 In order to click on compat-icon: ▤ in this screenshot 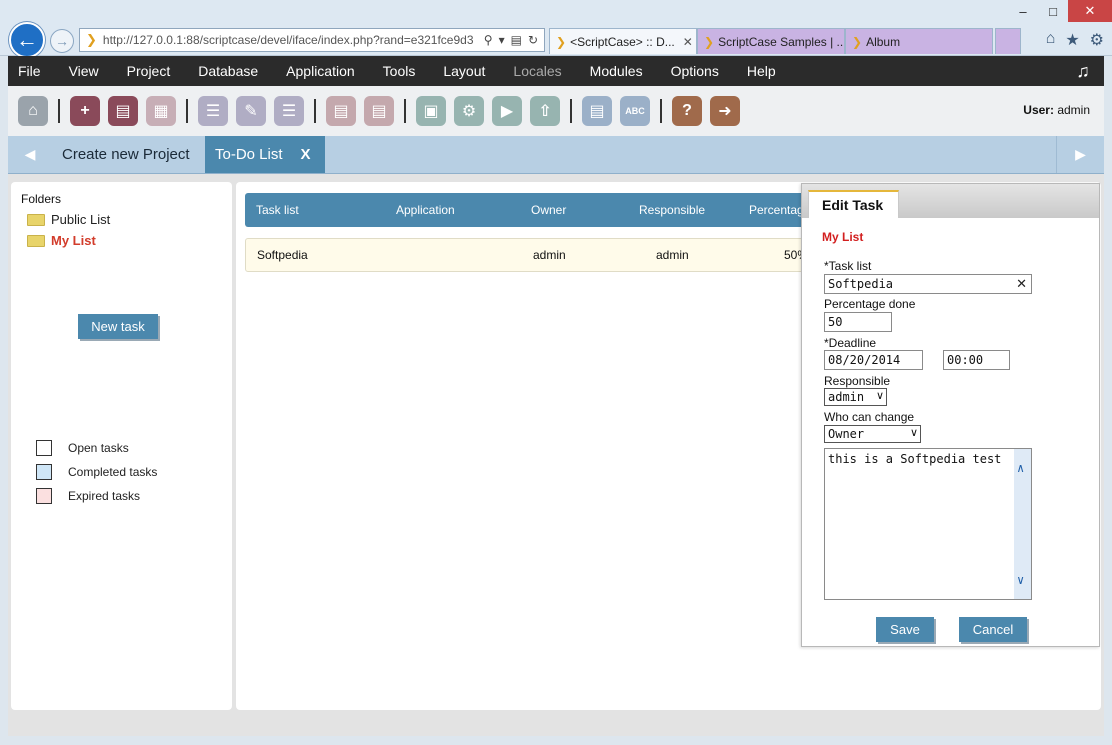, I will do `click(516, 40)`.